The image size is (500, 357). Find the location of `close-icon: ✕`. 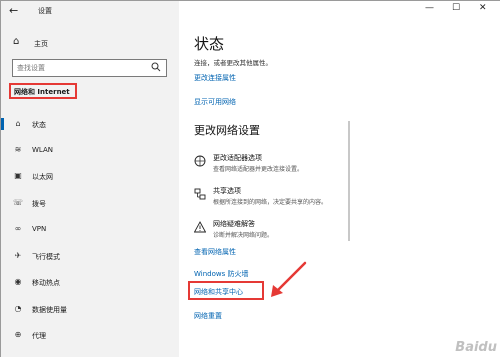

close-icon: ✕ is located at coordinates (483, 8).